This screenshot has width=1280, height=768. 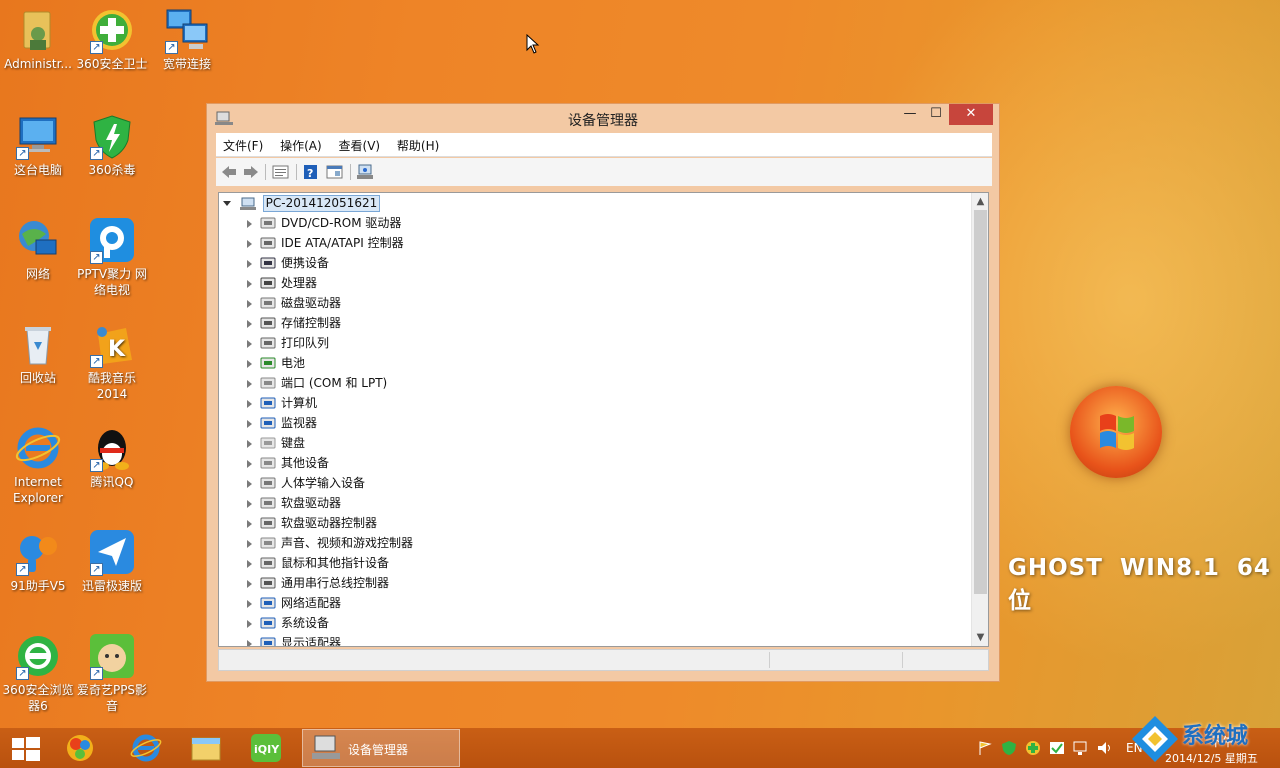 What do you see at coordinates (288, 463) in the screenshot?
I see `device-category: 其他设备` at bounding box center [288, 463].